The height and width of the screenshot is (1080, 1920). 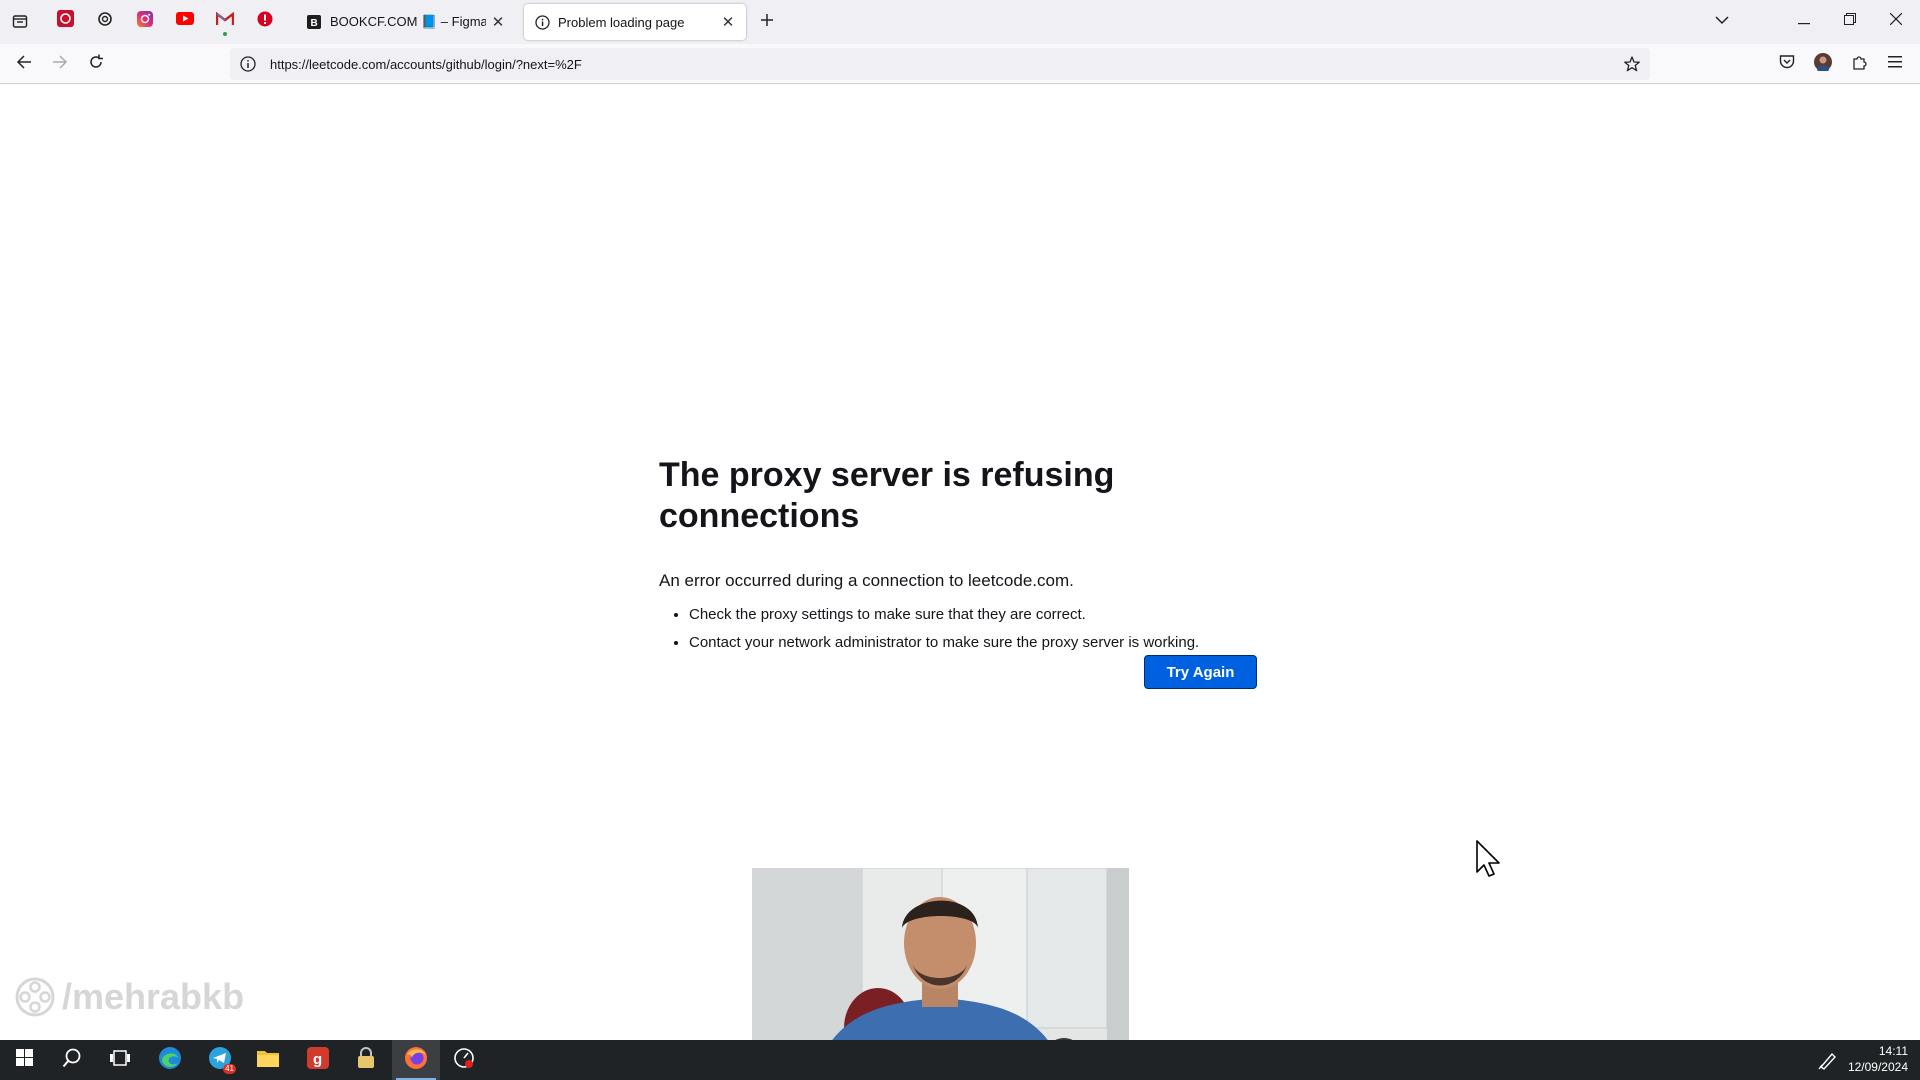 I want to click on windows-taskbar: 41 g 14:11 12/09/2024, so click(x=960, y=1060).